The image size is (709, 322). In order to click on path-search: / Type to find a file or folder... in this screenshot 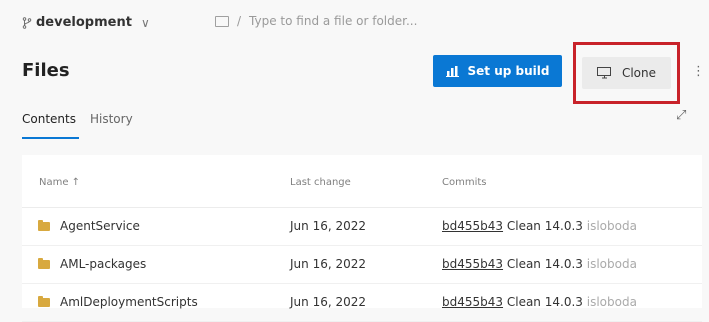, I will do `click(316, 21)`.